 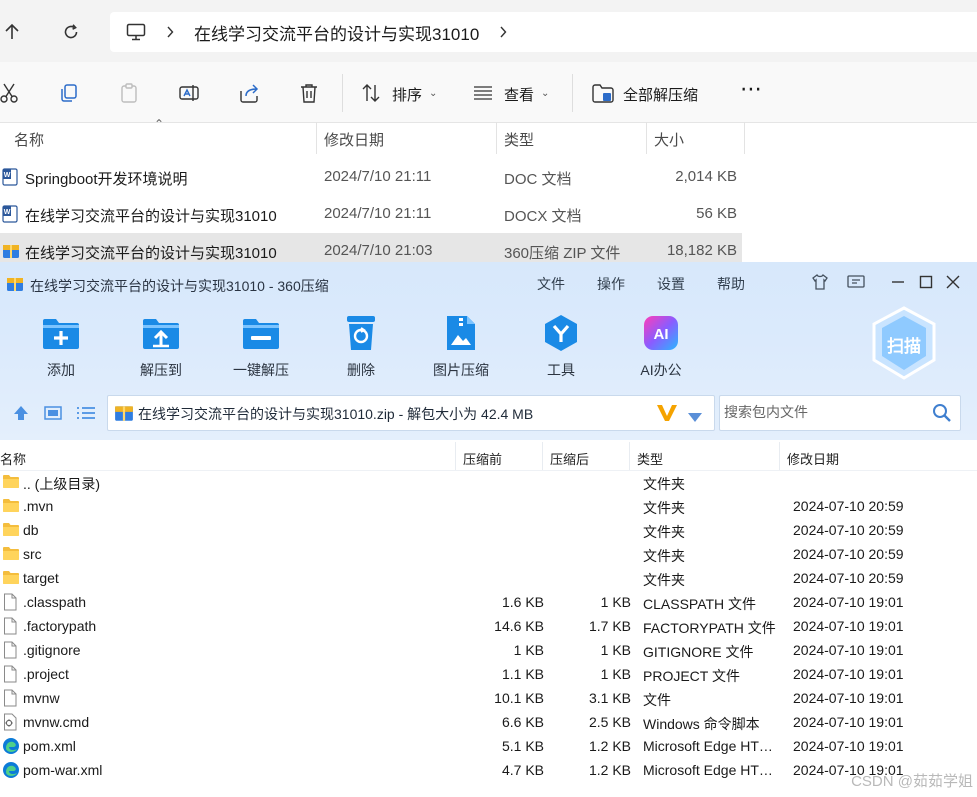 I want to click on breadcrumb-folder: 在线学习交流平台的设计与实现31010, so click(x=336, y=32).